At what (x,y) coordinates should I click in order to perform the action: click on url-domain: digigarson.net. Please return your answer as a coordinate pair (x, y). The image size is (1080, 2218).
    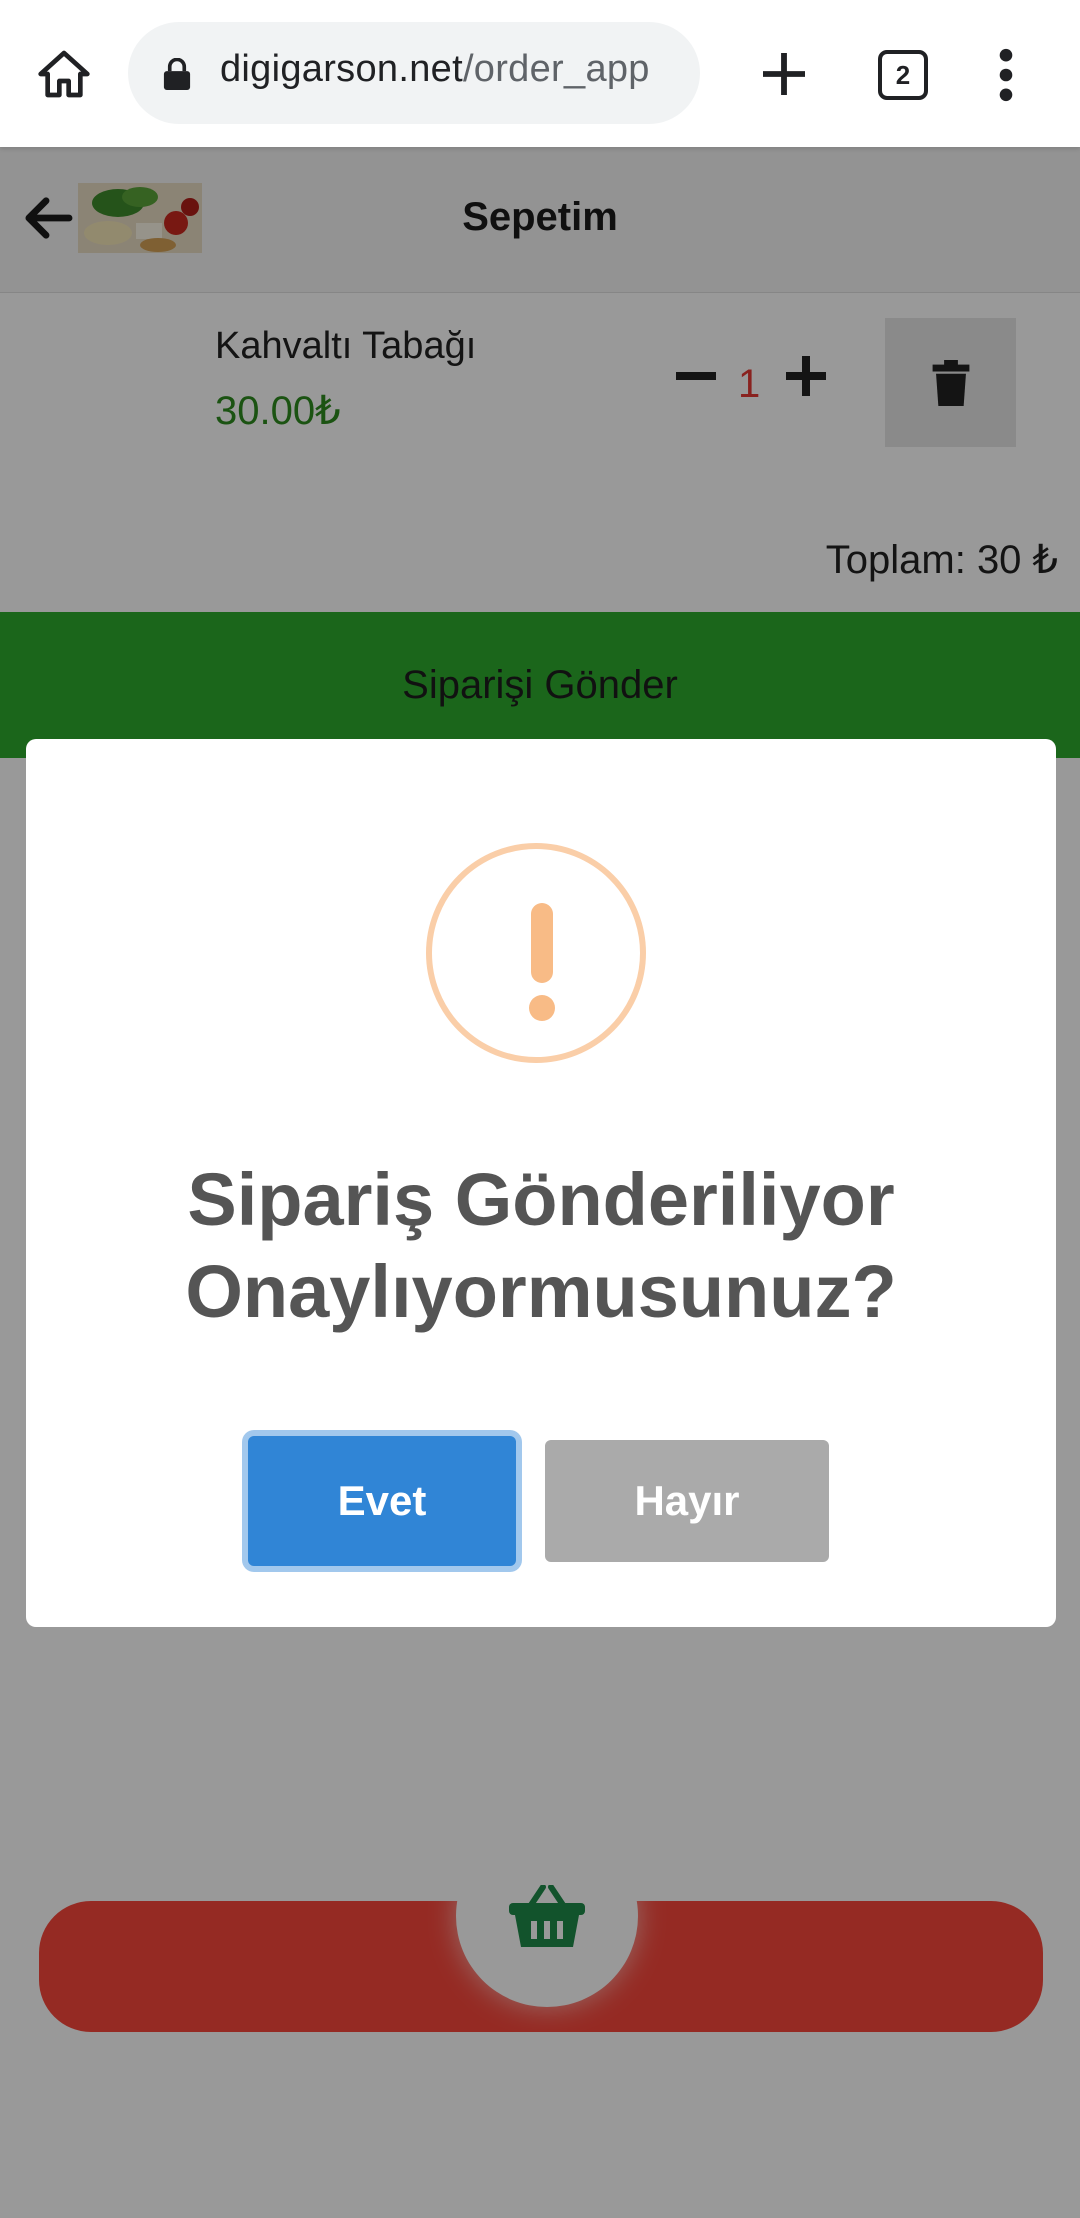
    Looking at the image, I should click on (341, 69).